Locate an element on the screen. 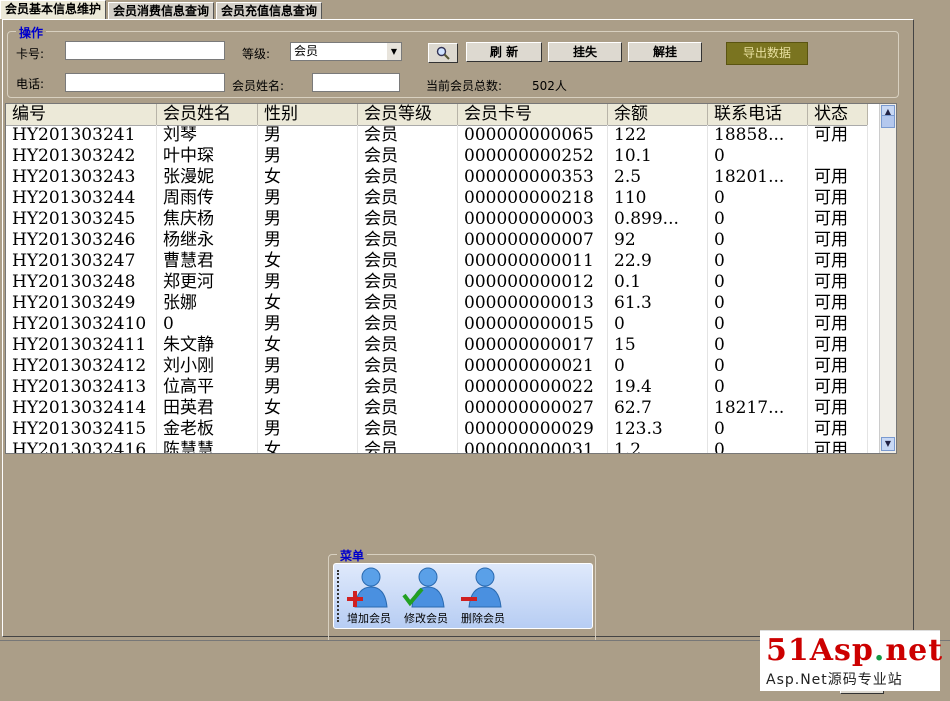  table-cell: 000000000065 is located at coordinates (533, 135).